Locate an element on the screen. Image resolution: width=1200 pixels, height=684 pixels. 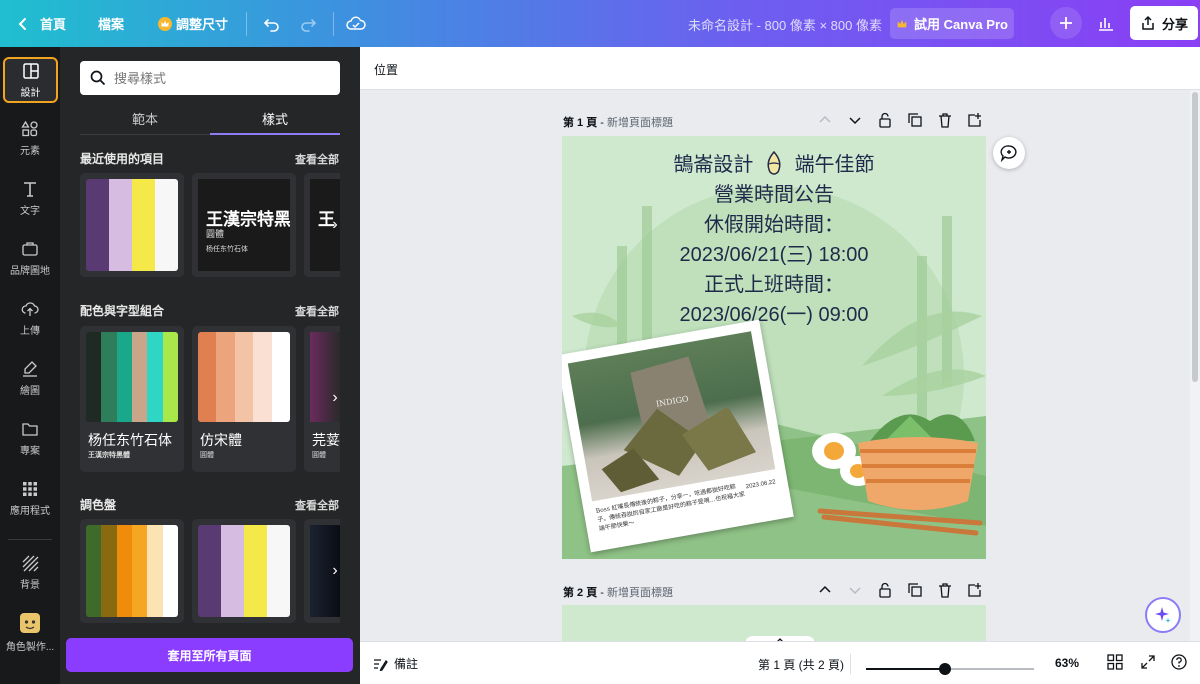
rail-item-apps: 應用程式 is located at coordinates (30, 498).